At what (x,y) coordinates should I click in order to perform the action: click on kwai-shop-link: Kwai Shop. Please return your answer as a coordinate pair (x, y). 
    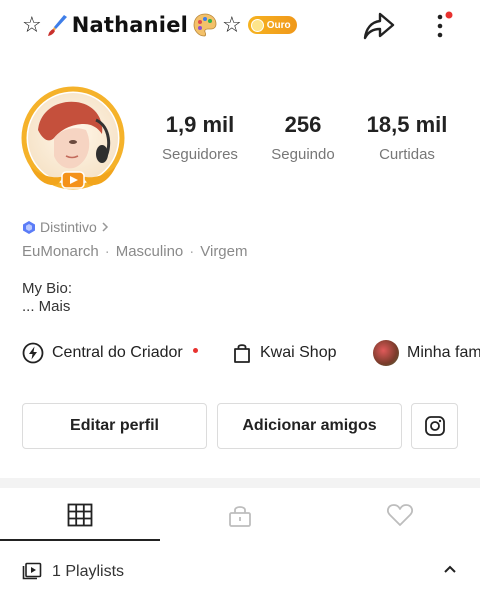
    Looking at the image, I should click on (302, 353).